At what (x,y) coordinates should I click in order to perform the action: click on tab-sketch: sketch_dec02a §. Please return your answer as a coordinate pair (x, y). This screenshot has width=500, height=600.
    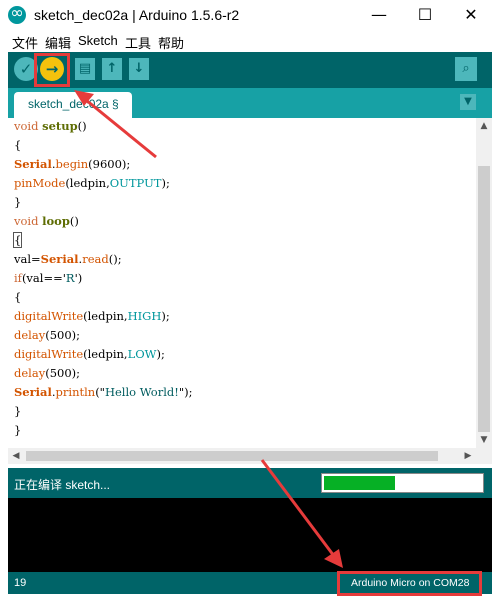
    Looking at the image, I should click on (73, 105).